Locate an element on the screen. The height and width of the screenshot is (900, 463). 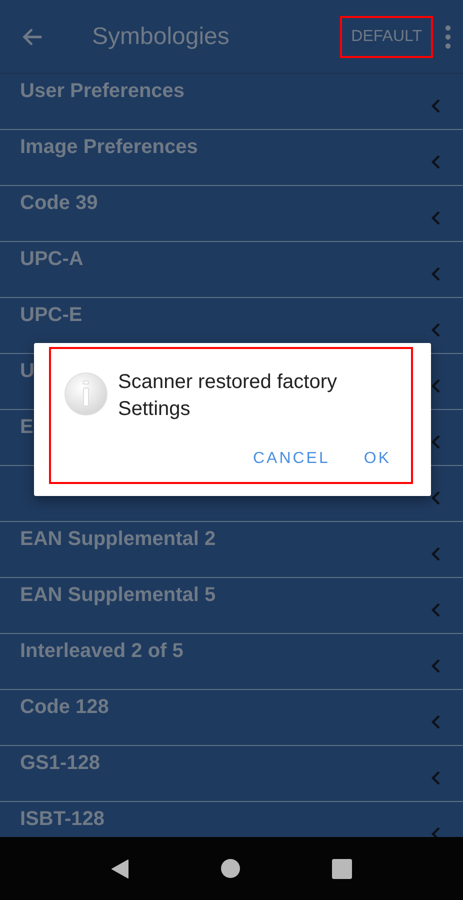
screen-title: Symbologies is located at coordinates (161, 36).